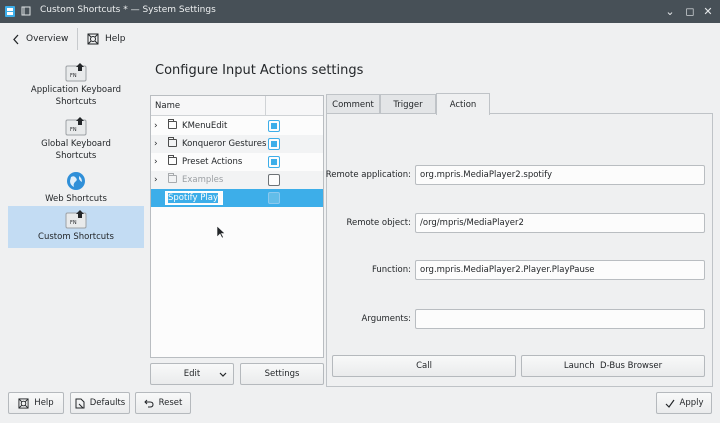  I want to click on tab-label: Comment, so click(353, 104).